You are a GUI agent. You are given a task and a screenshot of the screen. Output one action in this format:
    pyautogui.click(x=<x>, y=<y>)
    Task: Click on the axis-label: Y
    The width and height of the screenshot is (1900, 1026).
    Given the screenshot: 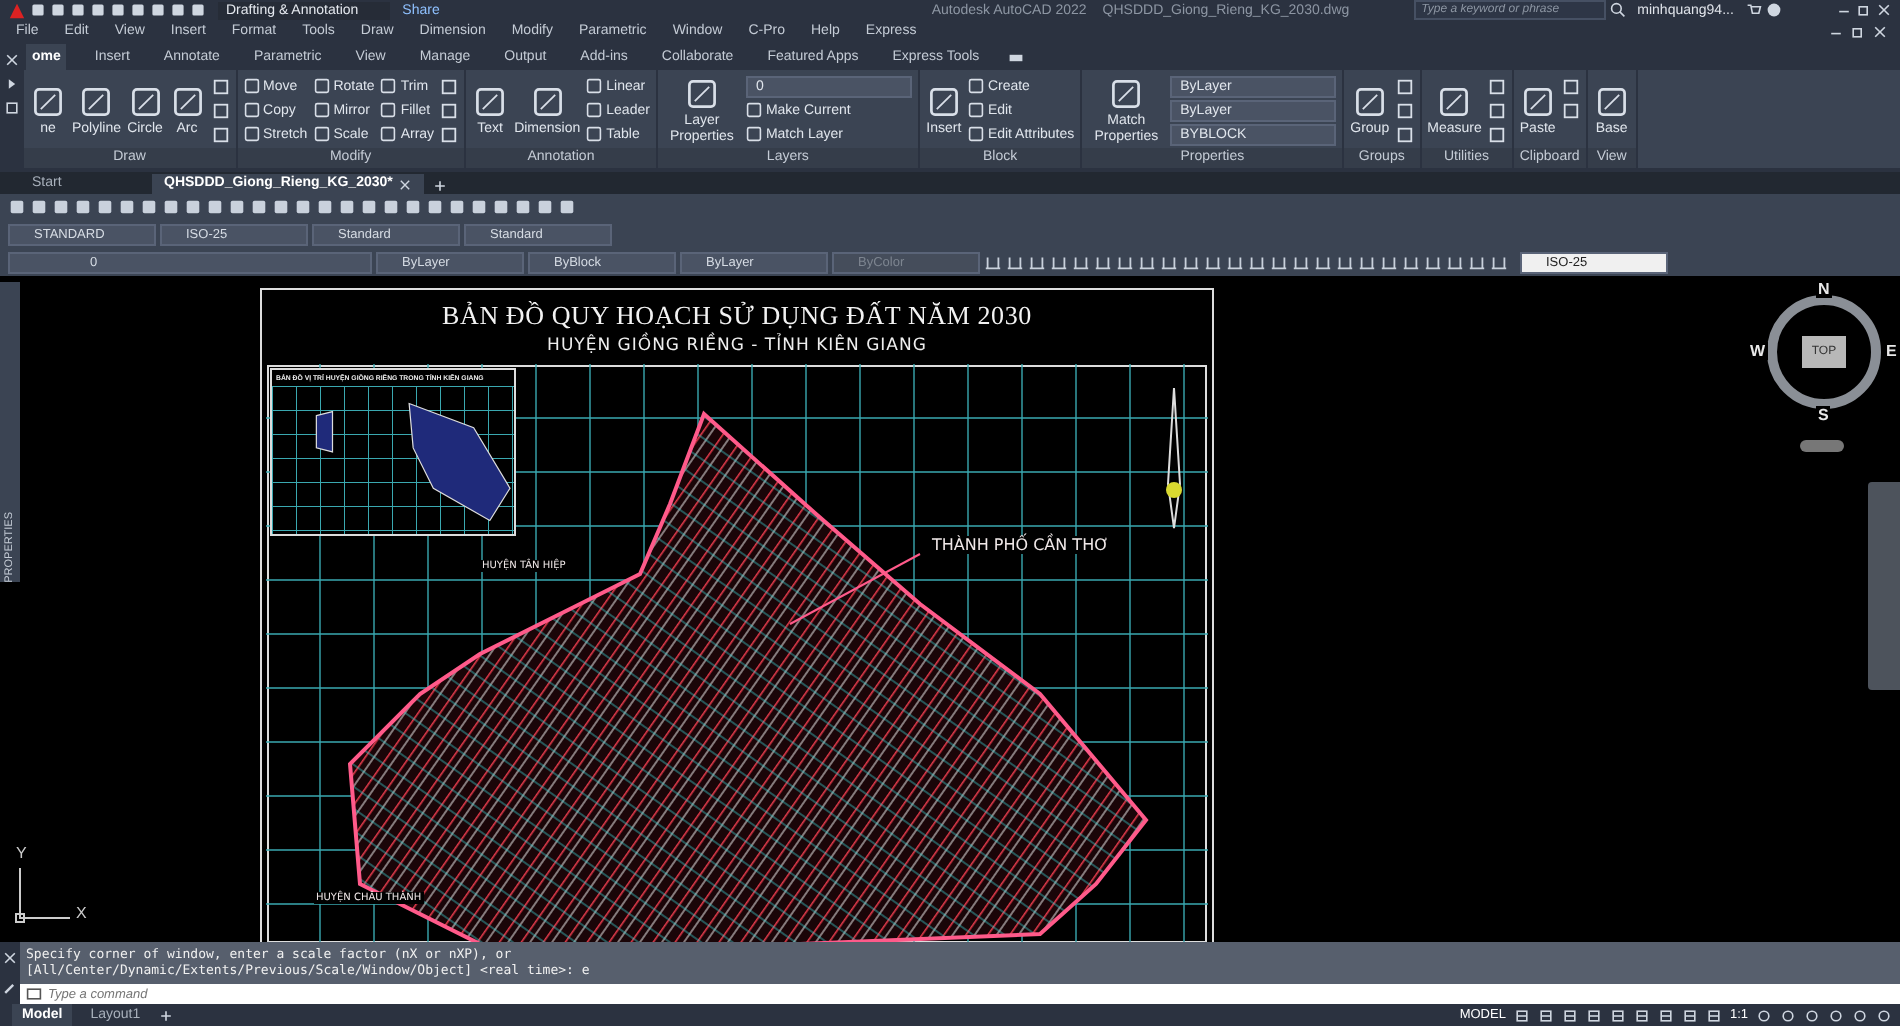 What is the action you would take?
    pyautogui.click(x=21, y=853)
    